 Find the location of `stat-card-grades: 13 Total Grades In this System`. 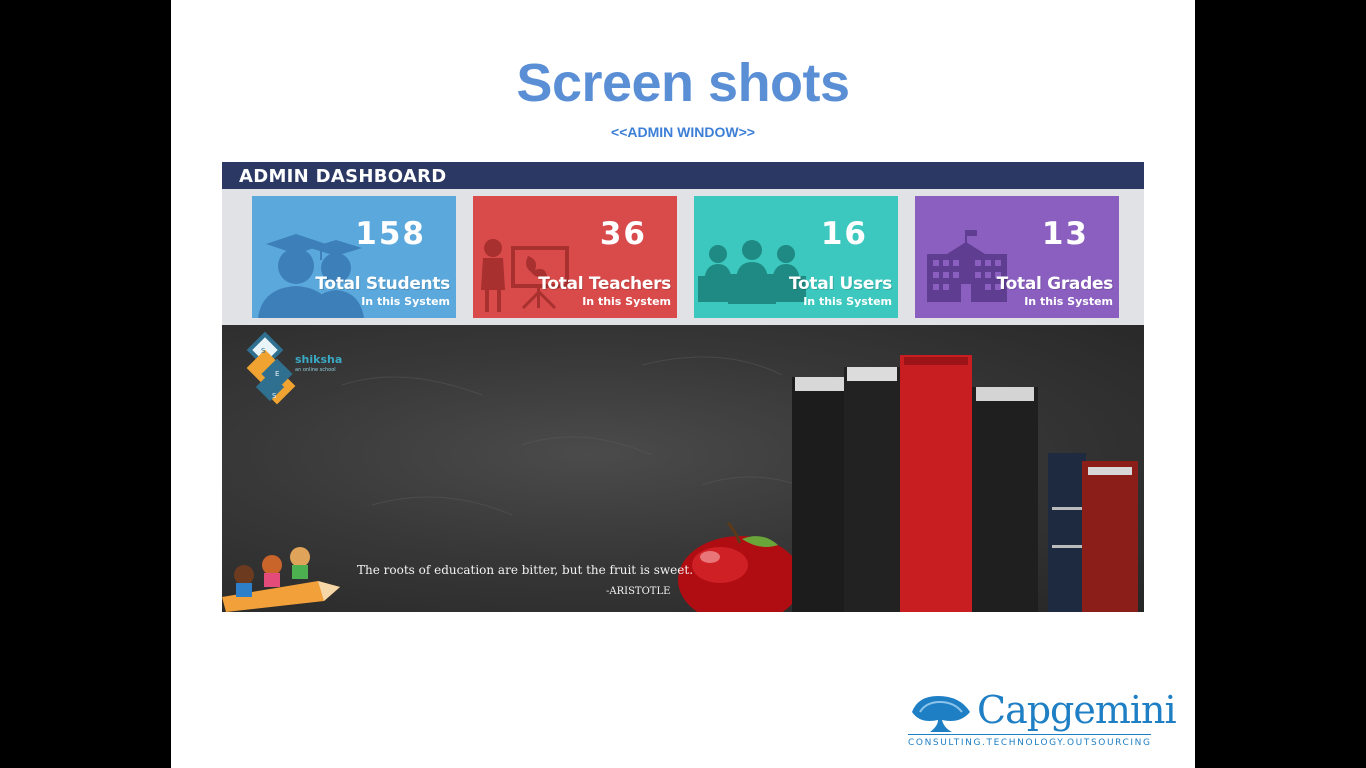

stat-card-grades: 13 Total Grades In this System is located at coordinates (1017, 257).